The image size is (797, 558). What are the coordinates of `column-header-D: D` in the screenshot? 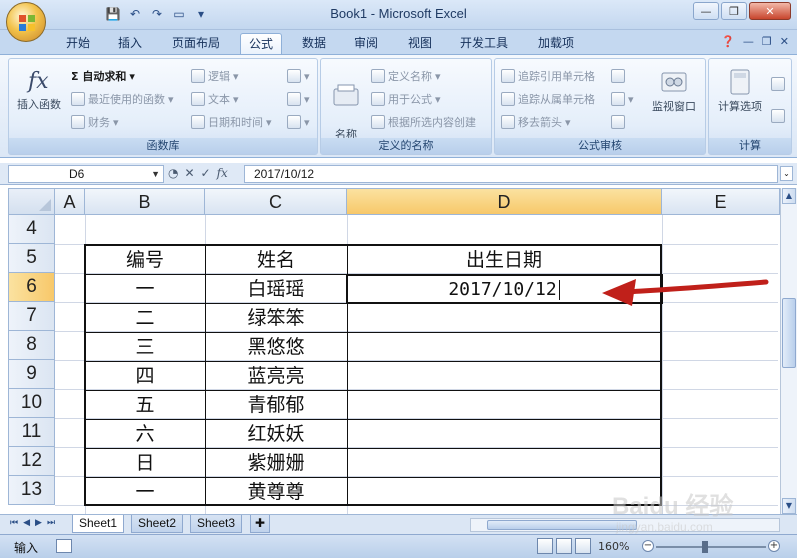 It's located at (504, 201).